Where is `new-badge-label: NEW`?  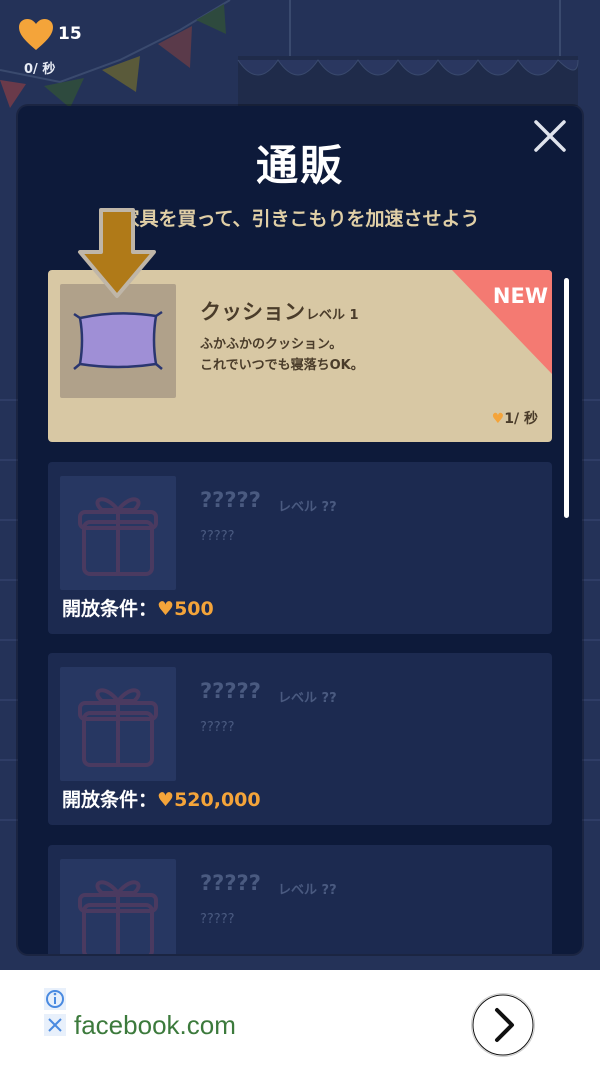
new-badge-label: NEW is located at coordinates (520, 296).